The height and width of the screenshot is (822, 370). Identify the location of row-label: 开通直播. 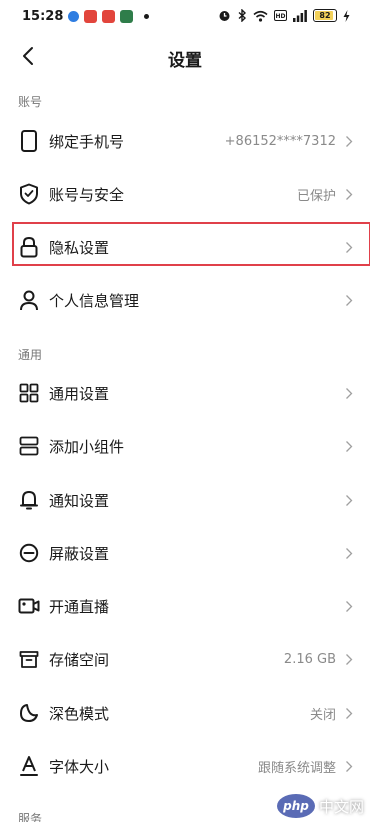
(79, 606).